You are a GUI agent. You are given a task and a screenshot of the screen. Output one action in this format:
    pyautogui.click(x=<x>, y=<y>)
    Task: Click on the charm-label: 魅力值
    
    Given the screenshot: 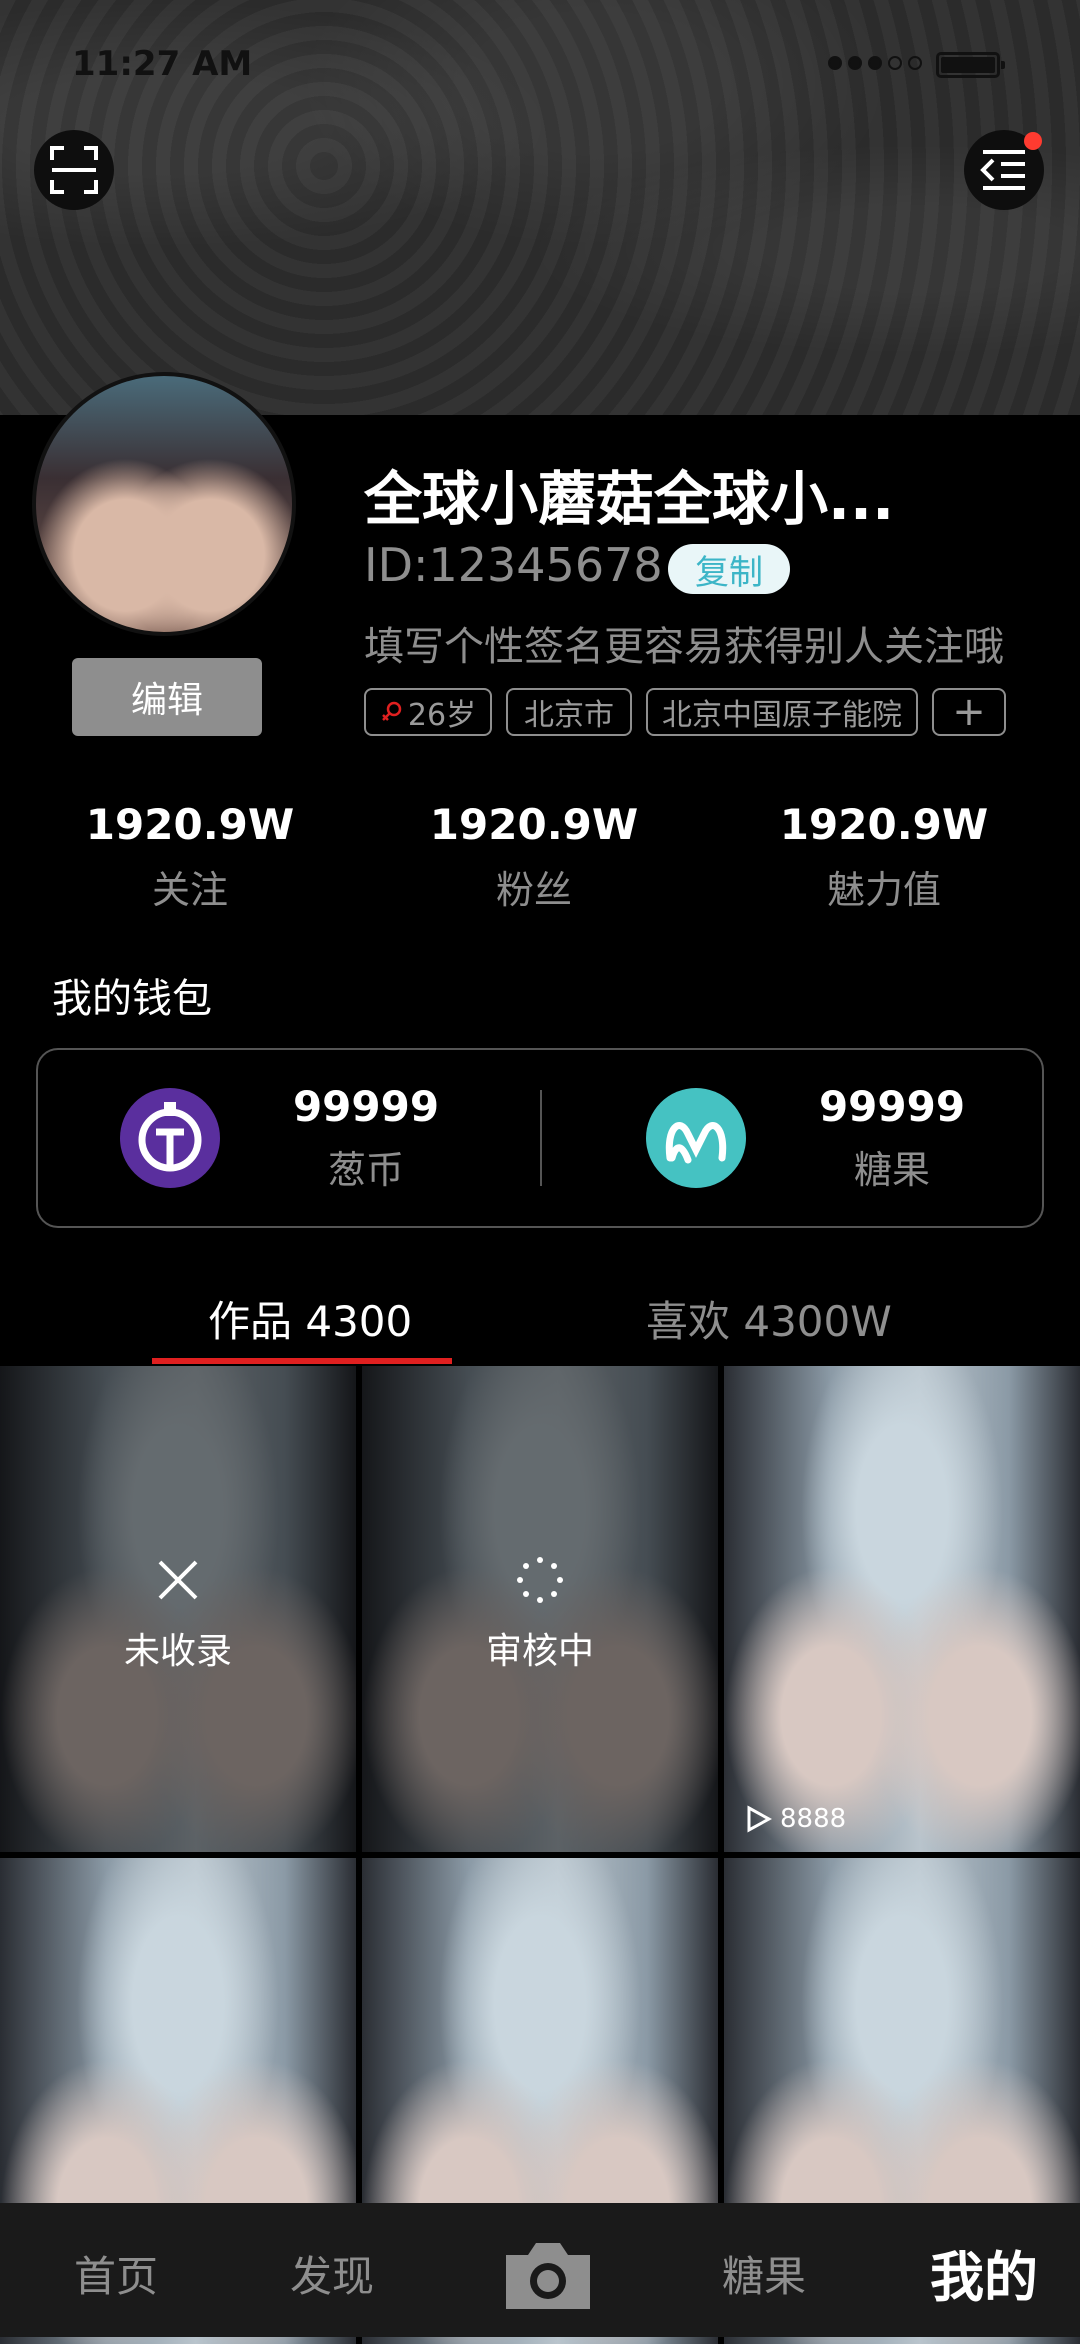 What is the action you would take?
    pyautogui.click(x=883, y=890)
    